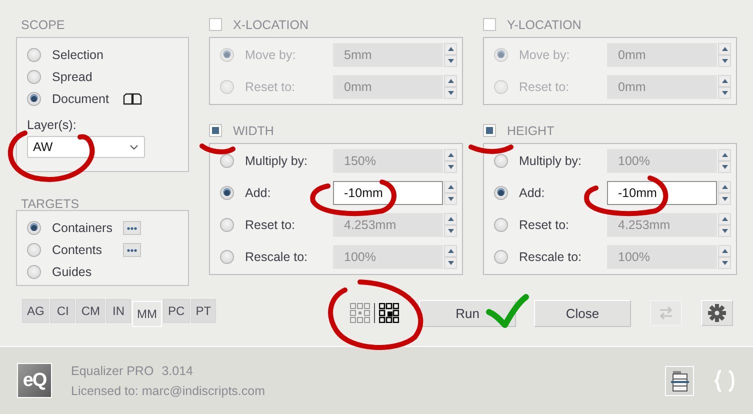  I want to click on unit-button: PT, so click(203, 311).